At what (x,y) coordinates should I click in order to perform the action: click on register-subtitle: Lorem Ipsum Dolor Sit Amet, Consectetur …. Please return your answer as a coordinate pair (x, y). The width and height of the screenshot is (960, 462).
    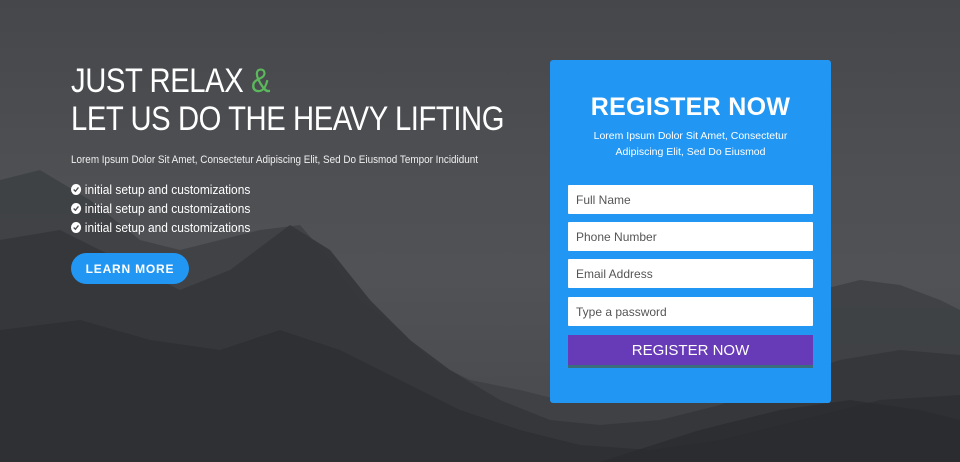
    Looking at the image, I should click on (690, 144).